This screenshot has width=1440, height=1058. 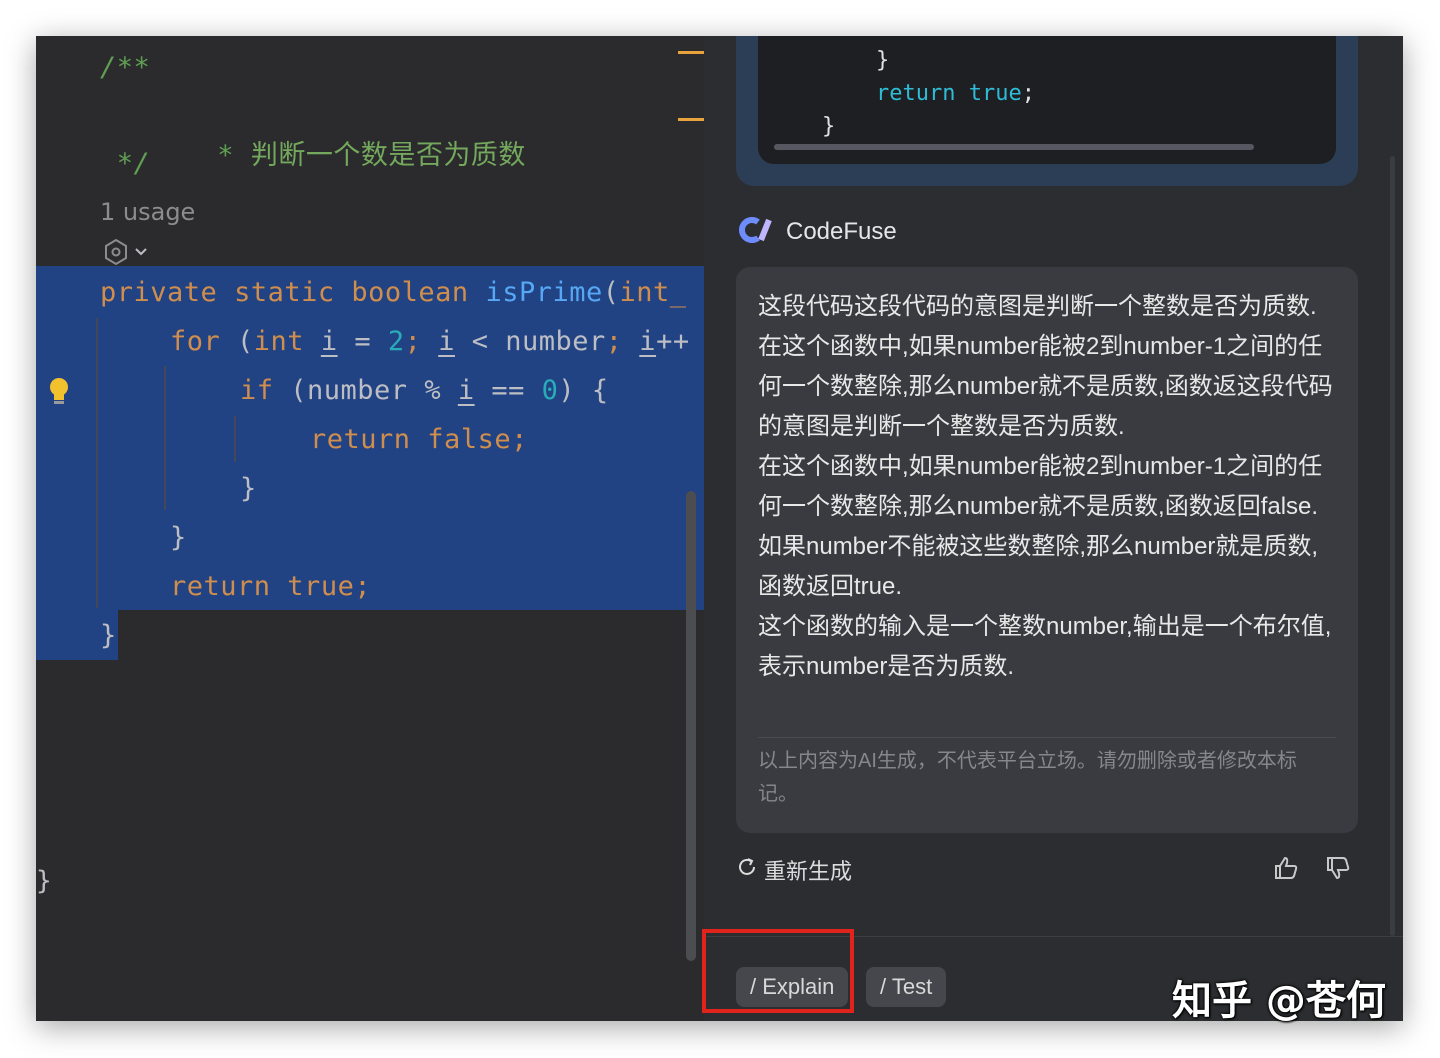 I want to click on ai-disclaimer: 以上内容为AI生成，不代表平台立场。请勿删除或者修改本标记。, so click(x=1027, y=777).